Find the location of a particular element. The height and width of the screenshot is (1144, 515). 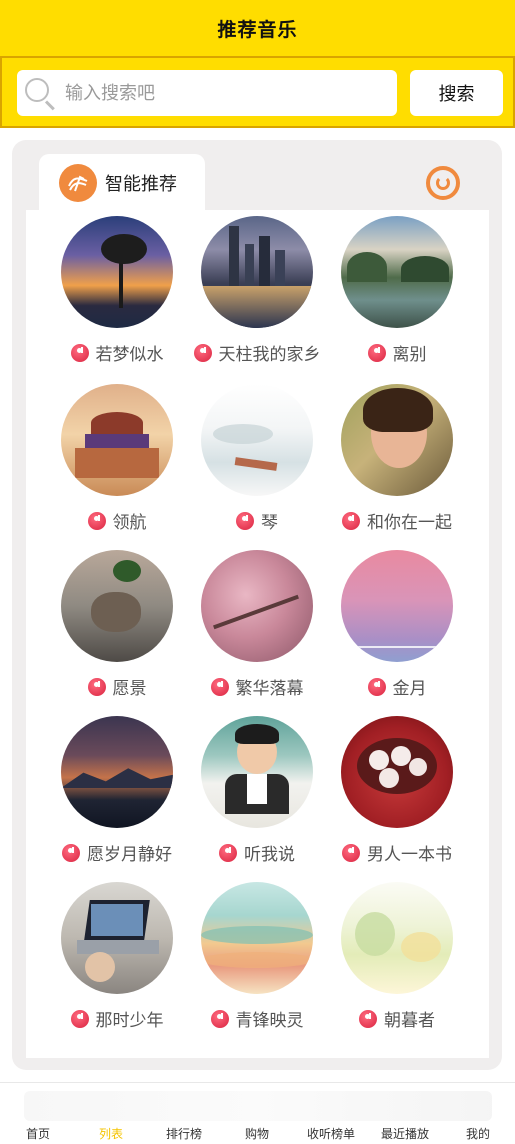

song-title: 繁华落幕 is located at coordinates (269, 689).